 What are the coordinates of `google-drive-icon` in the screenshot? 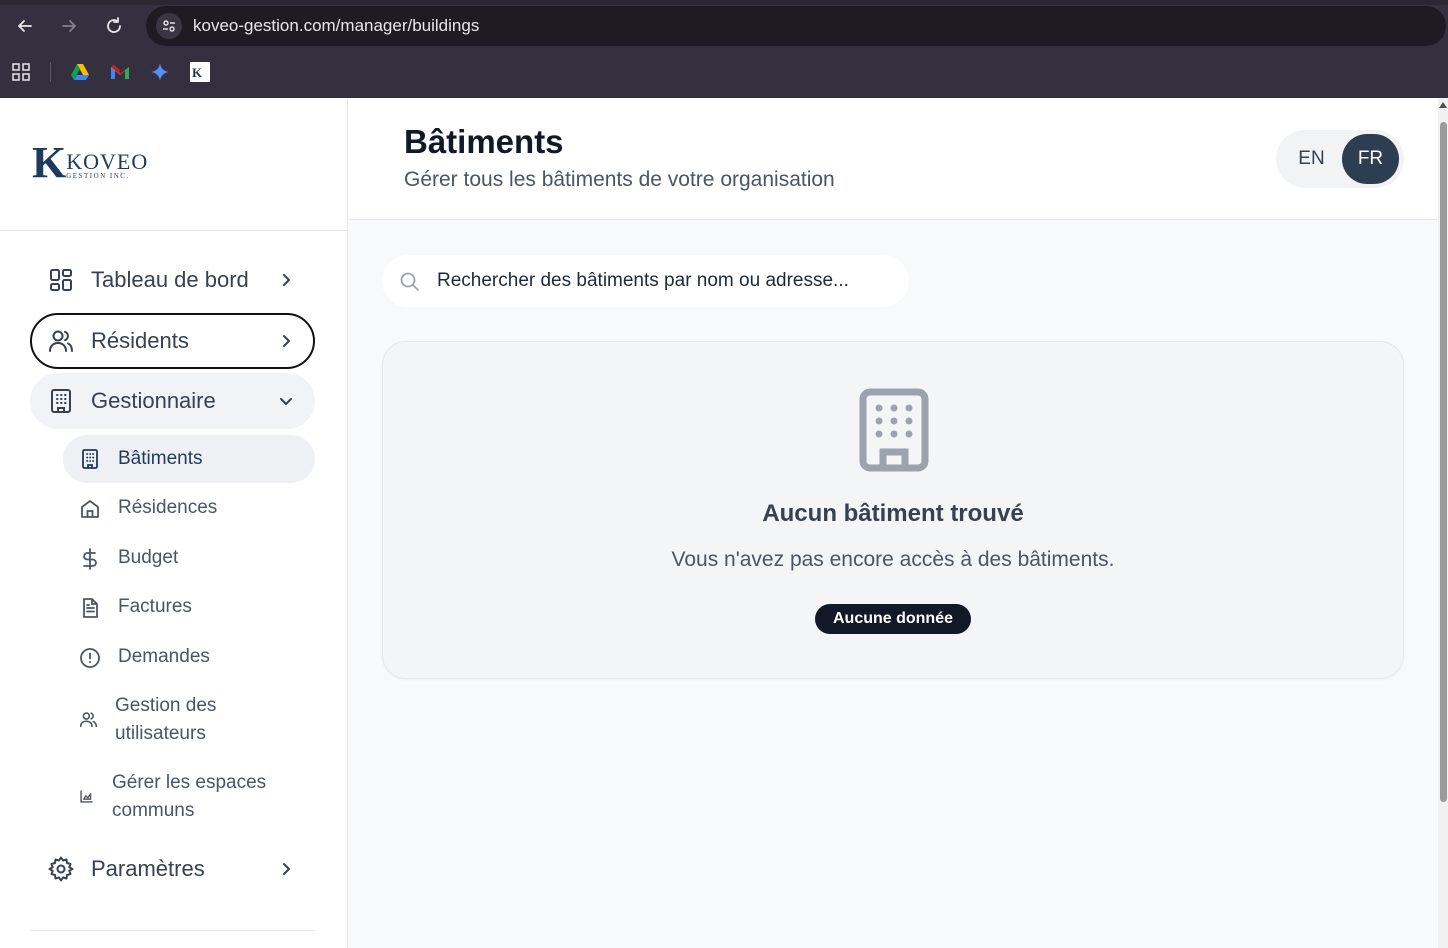 It's located at (80, 72).